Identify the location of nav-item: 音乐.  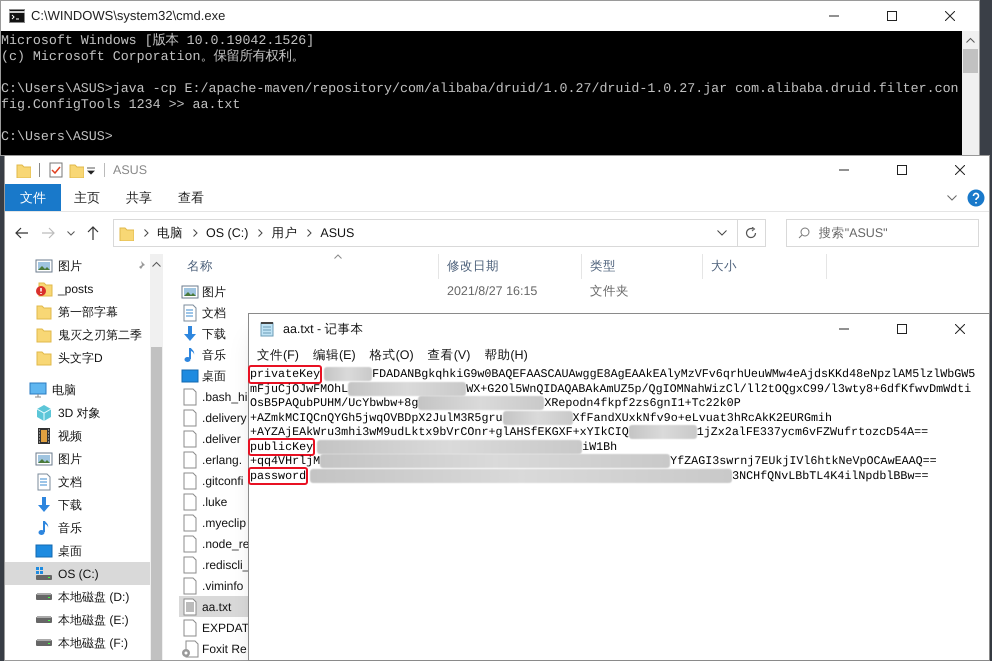
(77, 527).